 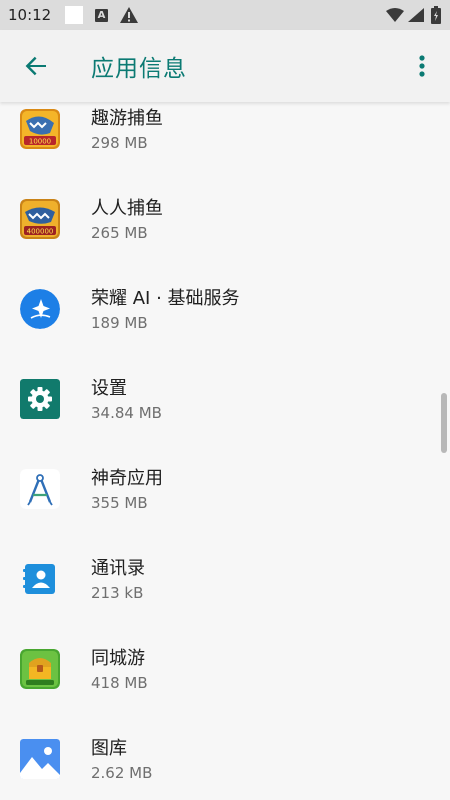 I want to click on app-bar: 应用信息, so click(x=225, y=66).